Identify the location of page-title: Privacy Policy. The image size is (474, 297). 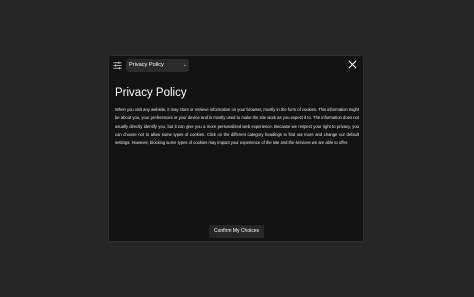
(151, 93).